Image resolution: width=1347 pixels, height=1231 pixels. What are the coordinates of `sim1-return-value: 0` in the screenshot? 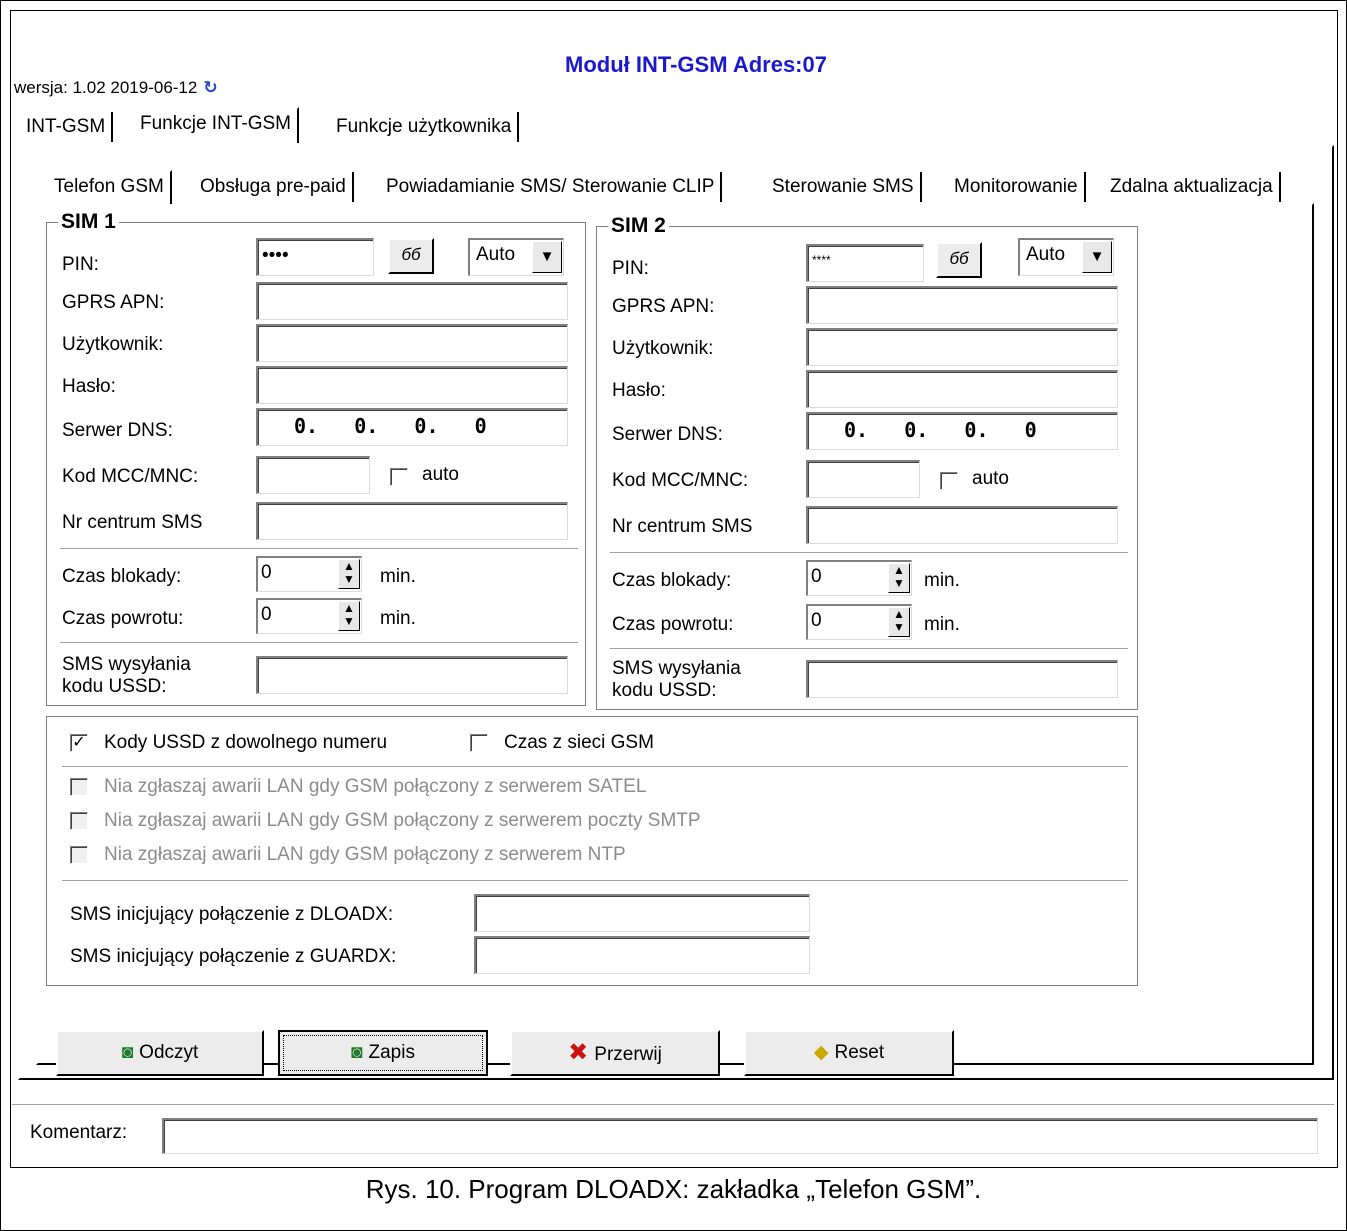 It's located at (266, 614).